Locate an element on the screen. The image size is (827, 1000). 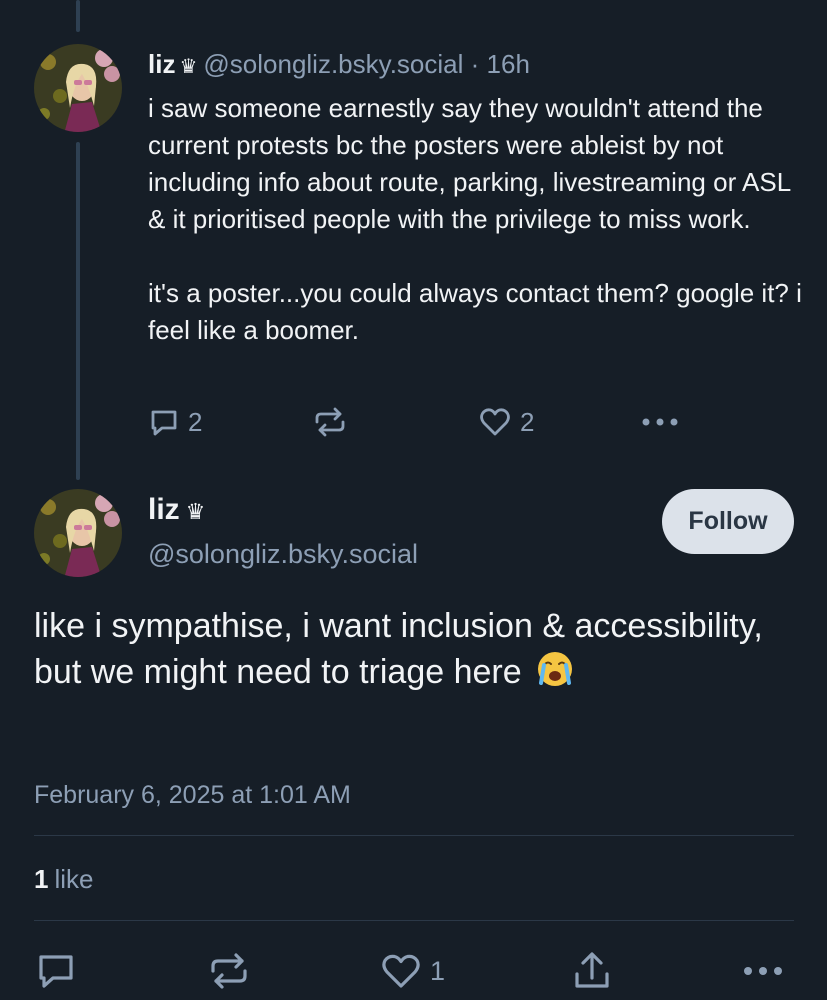
likes-summary: 1 like is located at coordinates (63, 879).